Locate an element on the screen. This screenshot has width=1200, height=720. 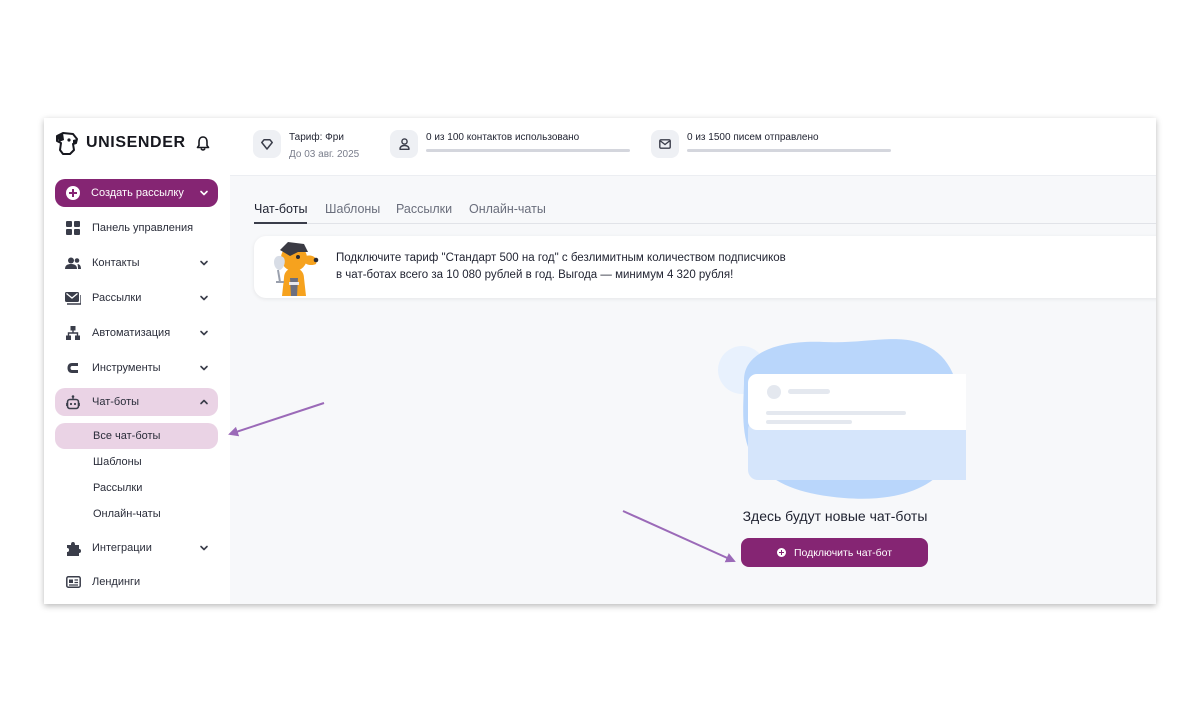
sidebar-subitem-templates: Шаблоны is located at coordinates (136, 462).